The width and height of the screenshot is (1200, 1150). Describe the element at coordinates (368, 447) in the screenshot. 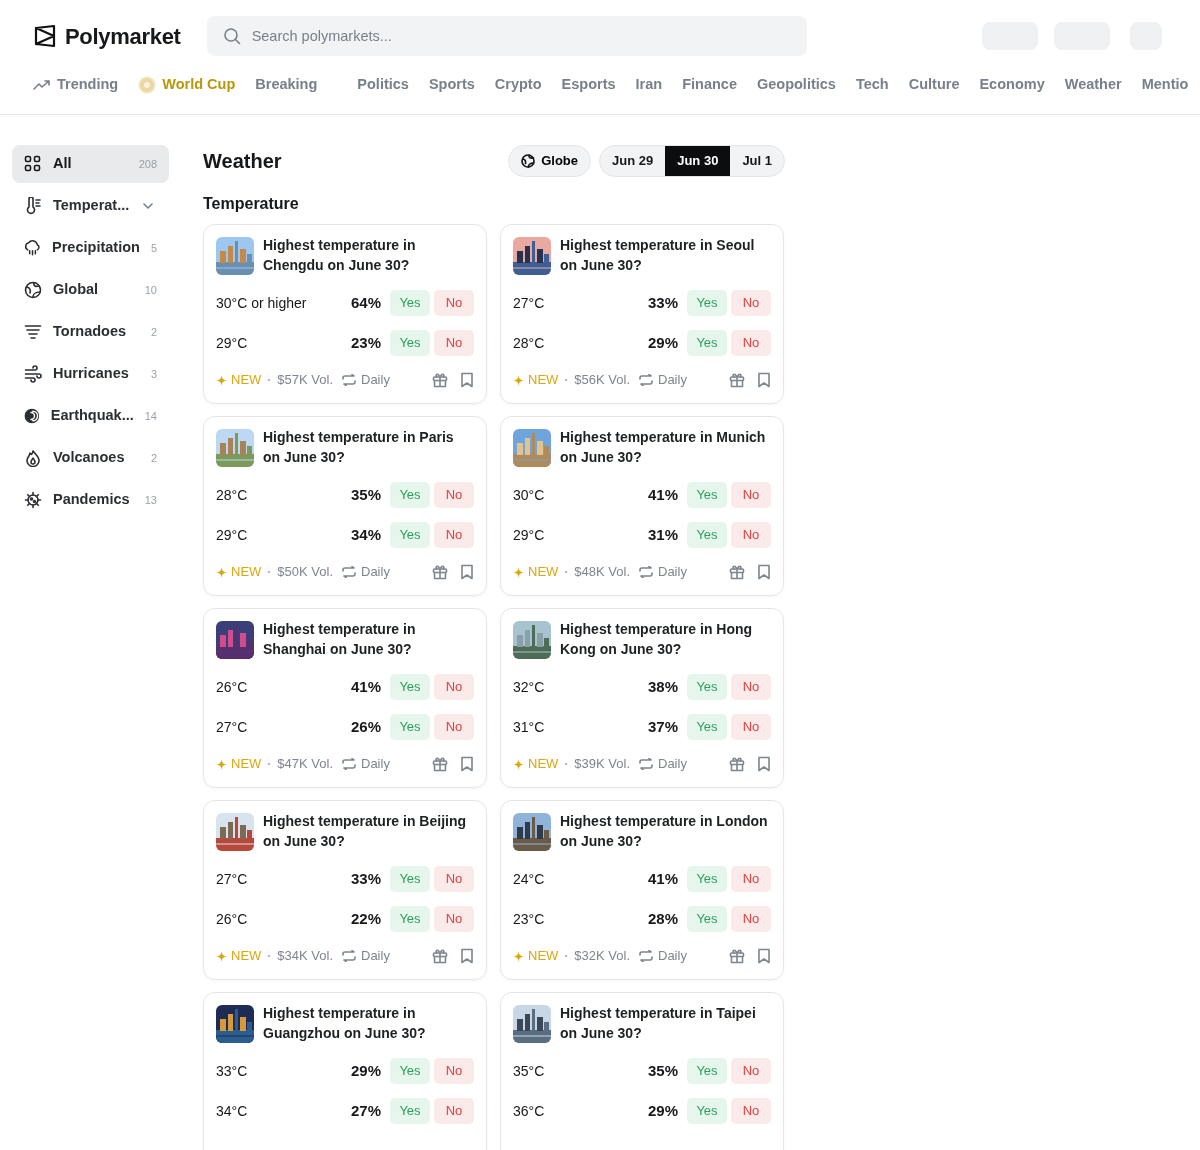

I see `market-title: Highest temperature in Paris on June 30?` at that location.